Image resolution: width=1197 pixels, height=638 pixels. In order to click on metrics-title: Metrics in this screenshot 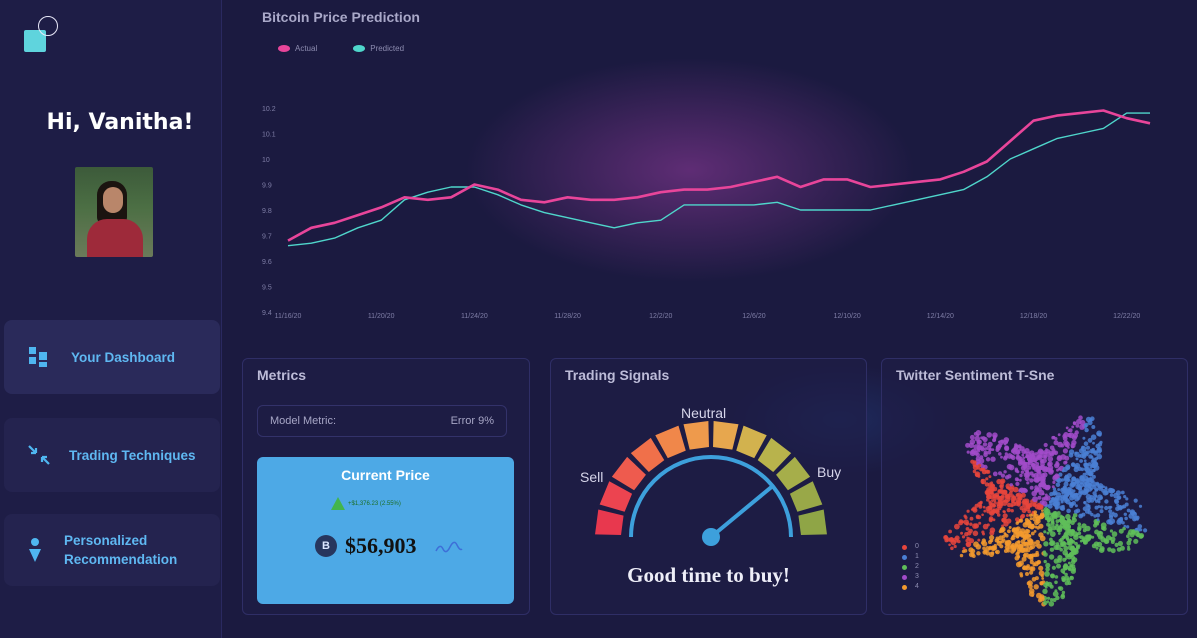, I will do `click(282, 375)`.